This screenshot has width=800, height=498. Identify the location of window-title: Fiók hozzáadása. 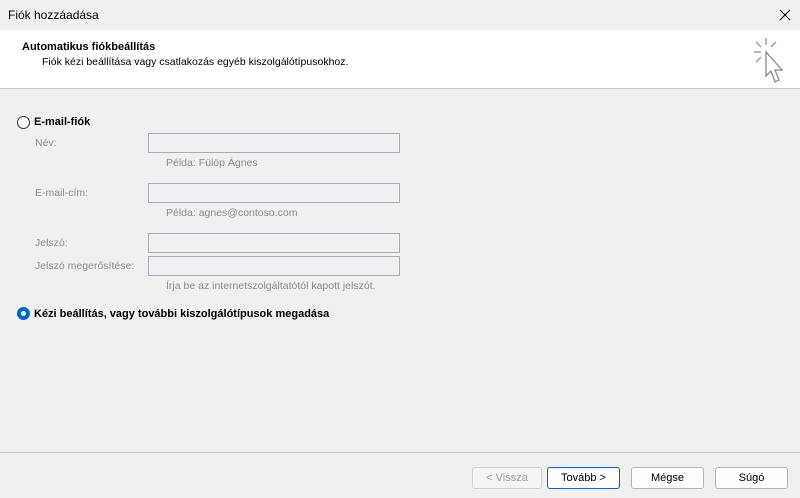
(53, 15).